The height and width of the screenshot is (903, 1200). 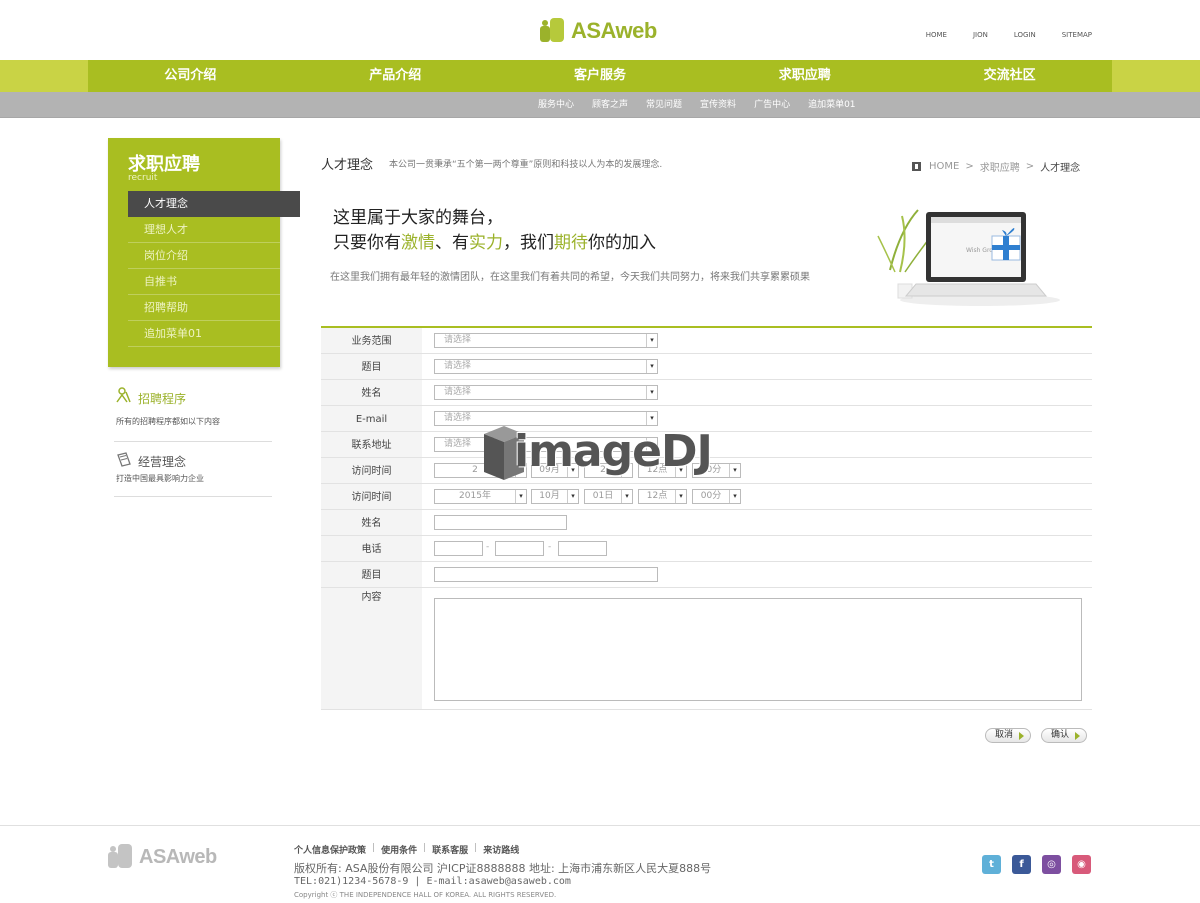 What do you see at coordinates (204, 334) in the screenshot?
I see `sidebar-item-extra: 追加菜单01` at bounding box center [204, 334].